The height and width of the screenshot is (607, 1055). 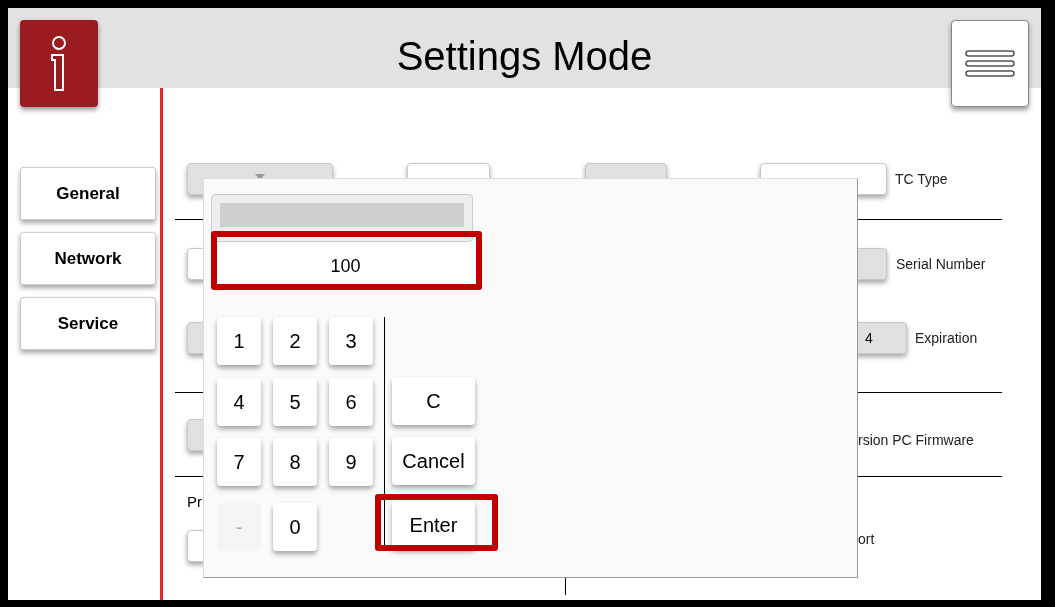 What do you see at coordinates (88, 193) in the screenshot?
I see `nav-button: General` at bounding box center [88, 193].